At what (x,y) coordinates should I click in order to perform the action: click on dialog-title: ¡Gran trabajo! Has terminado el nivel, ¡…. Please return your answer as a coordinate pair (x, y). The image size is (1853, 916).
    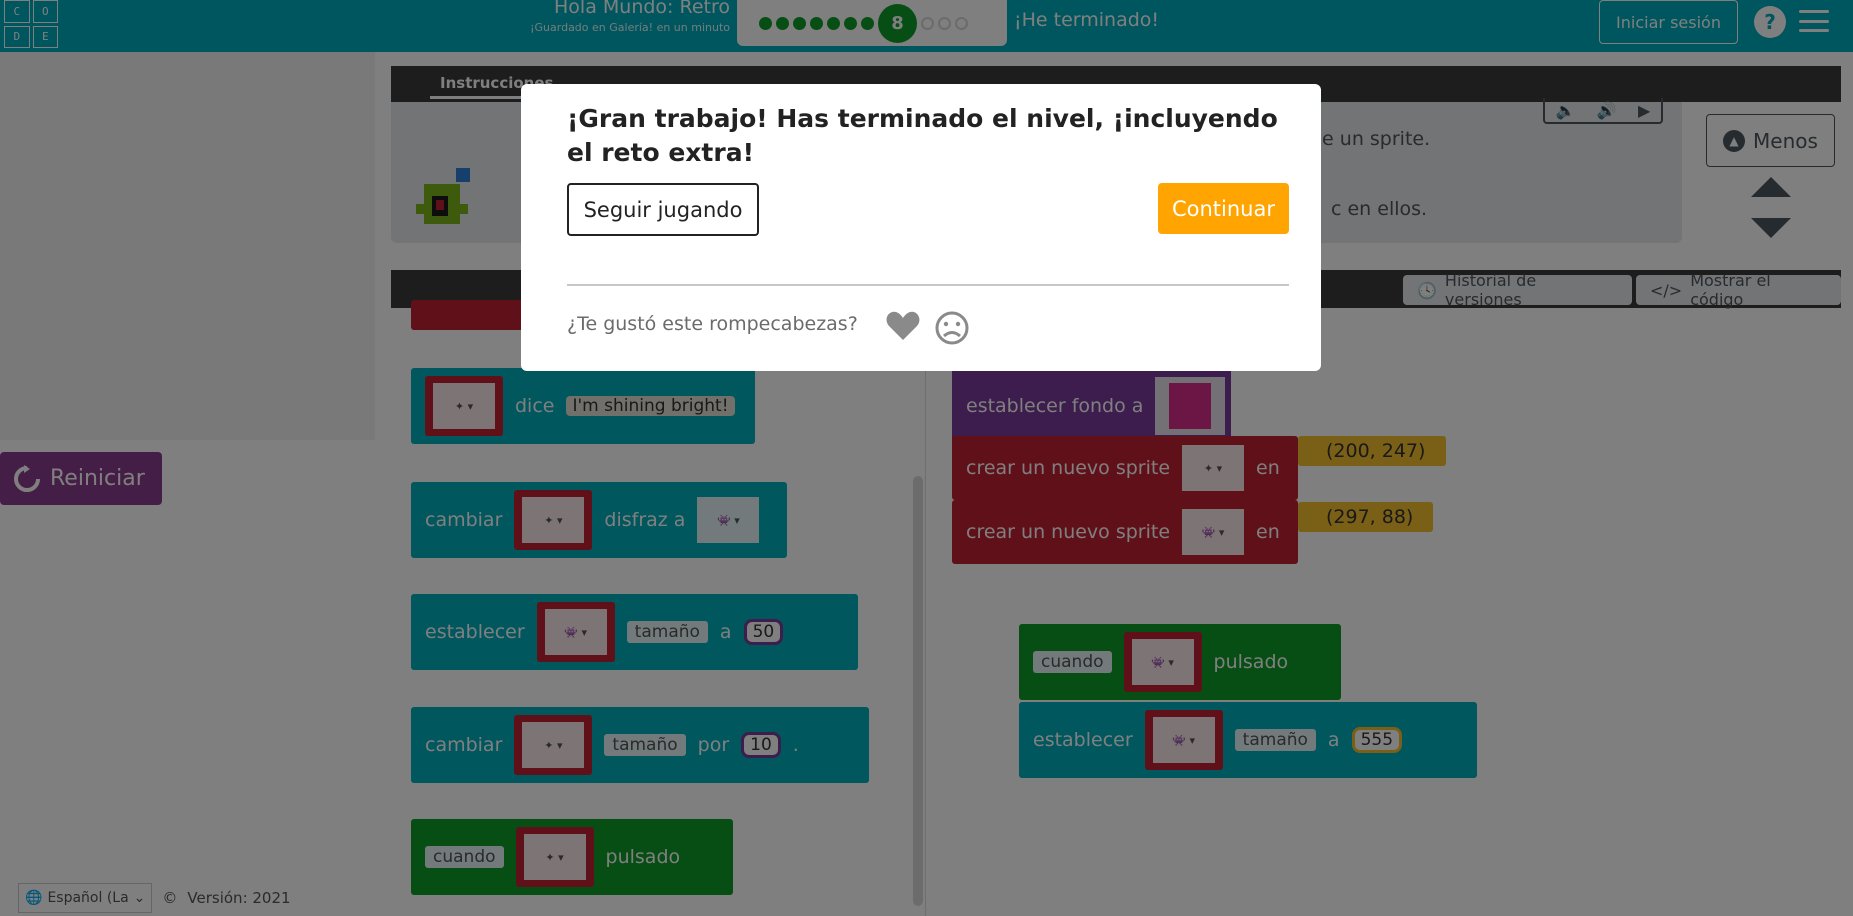
    Looking at the image, I should click on (922, 135).